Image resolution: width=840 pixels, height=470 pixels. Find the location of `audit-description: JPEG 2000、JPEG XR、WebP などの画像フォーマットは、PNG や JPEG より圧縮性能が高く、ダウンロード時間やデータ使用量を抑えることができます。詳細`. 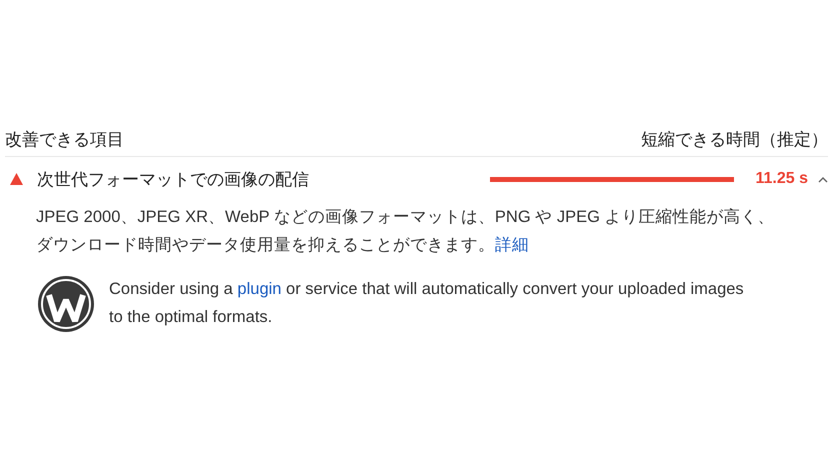

audit-description: JPEG 2000、JPEG XR、WebP などの画像フォーマットは、PNG や JPEG より圧縮性能が高く、ダウンロード時間やデータ使用量を抑えることができます。詳細 is located at coordinates (406, 231).